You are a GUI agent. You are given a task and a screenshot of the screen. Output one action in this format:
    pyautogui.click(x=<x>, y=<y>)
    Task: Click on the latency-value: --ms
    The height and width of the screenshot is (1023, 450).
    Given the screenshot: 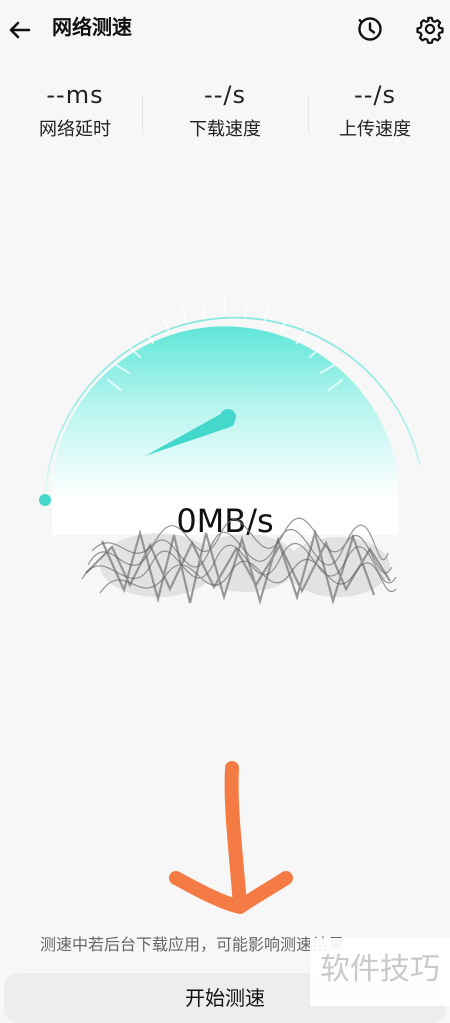 What is the action you would take?
    pyautogui.click(x=75, y=95)
    